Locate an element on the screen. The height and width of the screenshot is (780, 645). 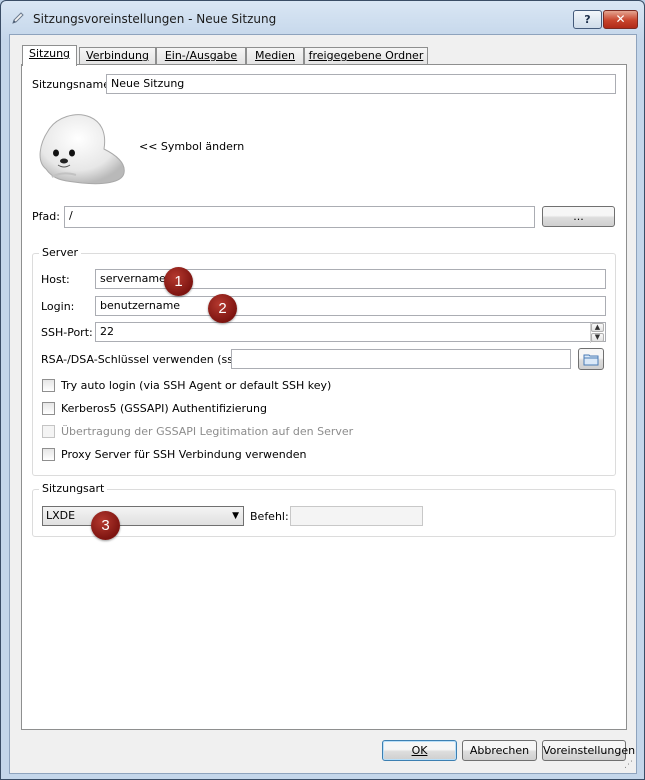
callout-badge-3: 3 is located at coordinates (105, 525).